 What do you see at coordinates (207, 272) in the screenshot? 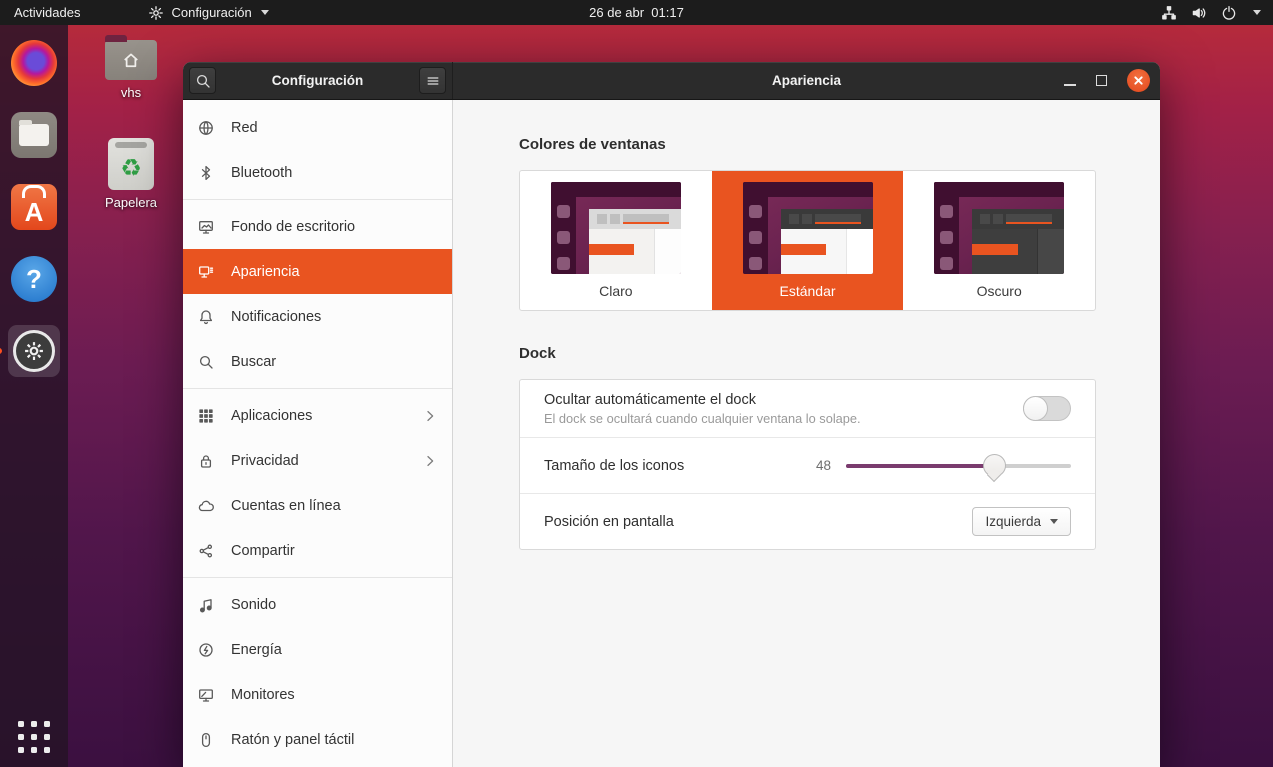
I see `appearance-icon` at bounding box center [207, 272].